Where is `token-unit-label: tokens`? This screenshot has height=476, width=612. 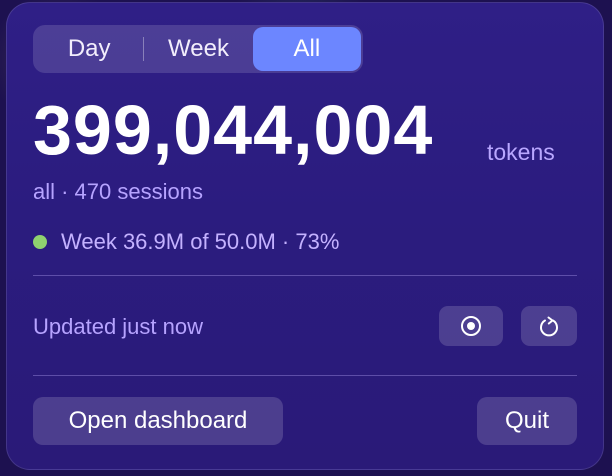 token-unit-label: tokens is located at coordinates (521, 152).